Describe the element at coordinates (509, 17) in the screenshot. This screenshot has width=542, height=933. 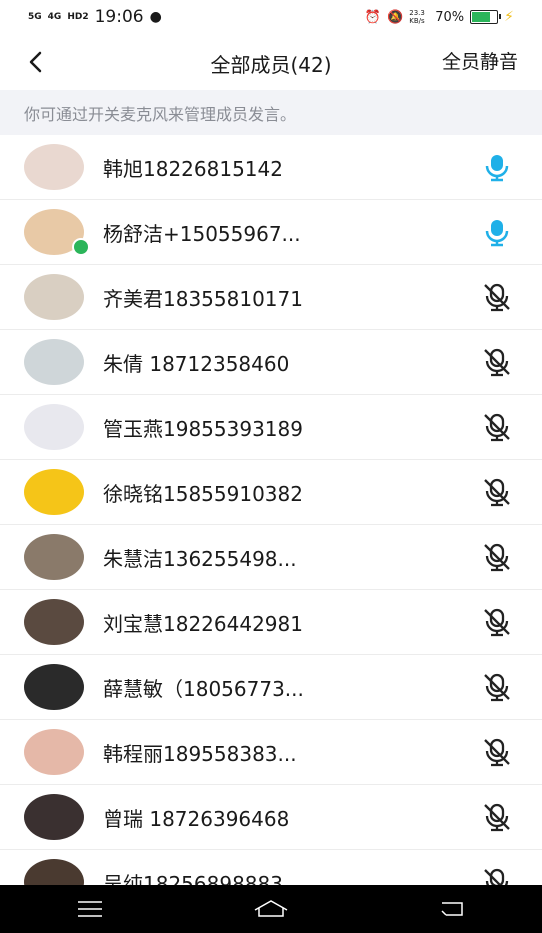
I see `charging-icon: ⚡` at that location.